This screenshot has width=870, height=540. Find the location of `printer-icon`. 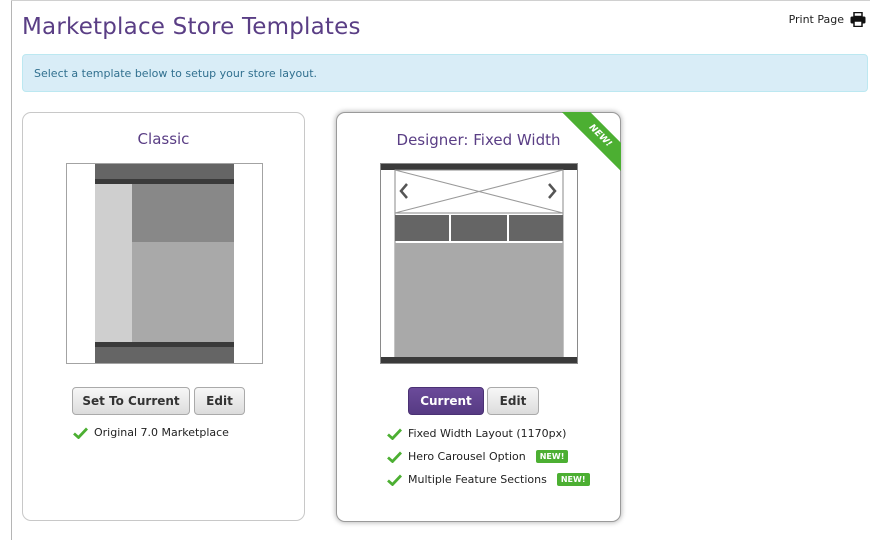

printer-icon is located at coordinates (858, 19).